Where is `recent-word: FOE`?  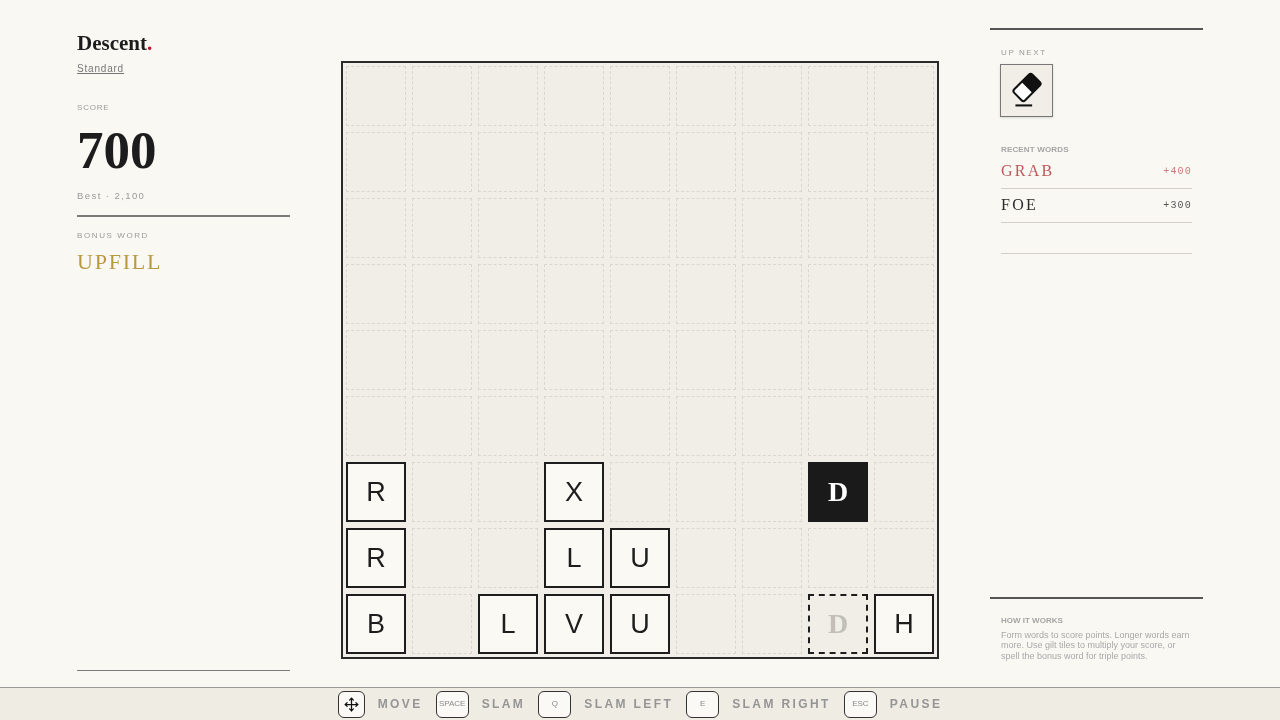 recent-word: FOE is located at coordinates (1019, 205).